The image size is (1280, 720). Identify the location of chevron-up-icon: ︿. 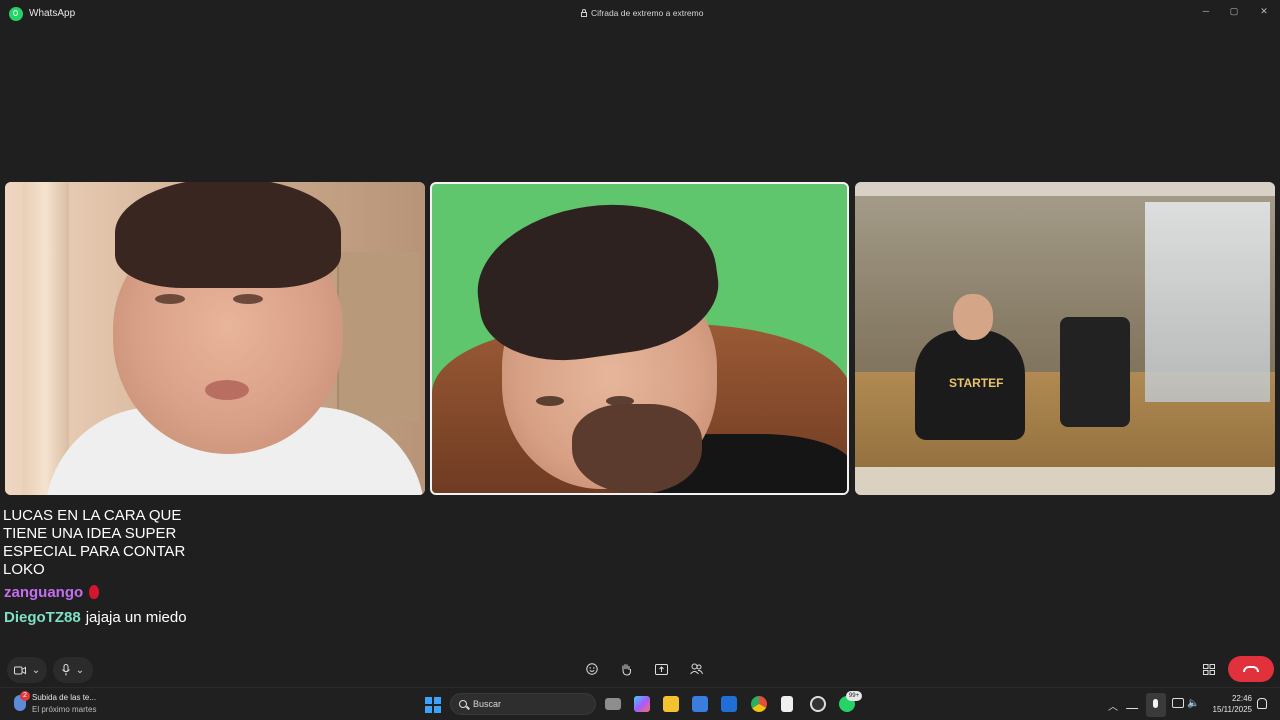
(1113, 705).